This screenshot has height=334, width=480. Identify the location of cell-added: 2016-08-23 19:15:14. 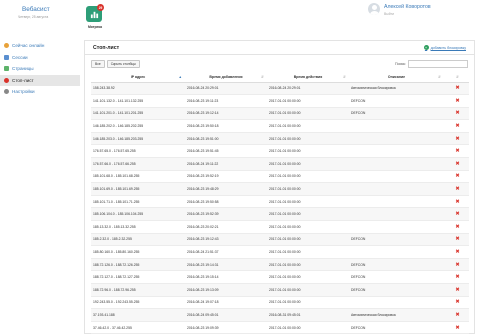
(226, 277).